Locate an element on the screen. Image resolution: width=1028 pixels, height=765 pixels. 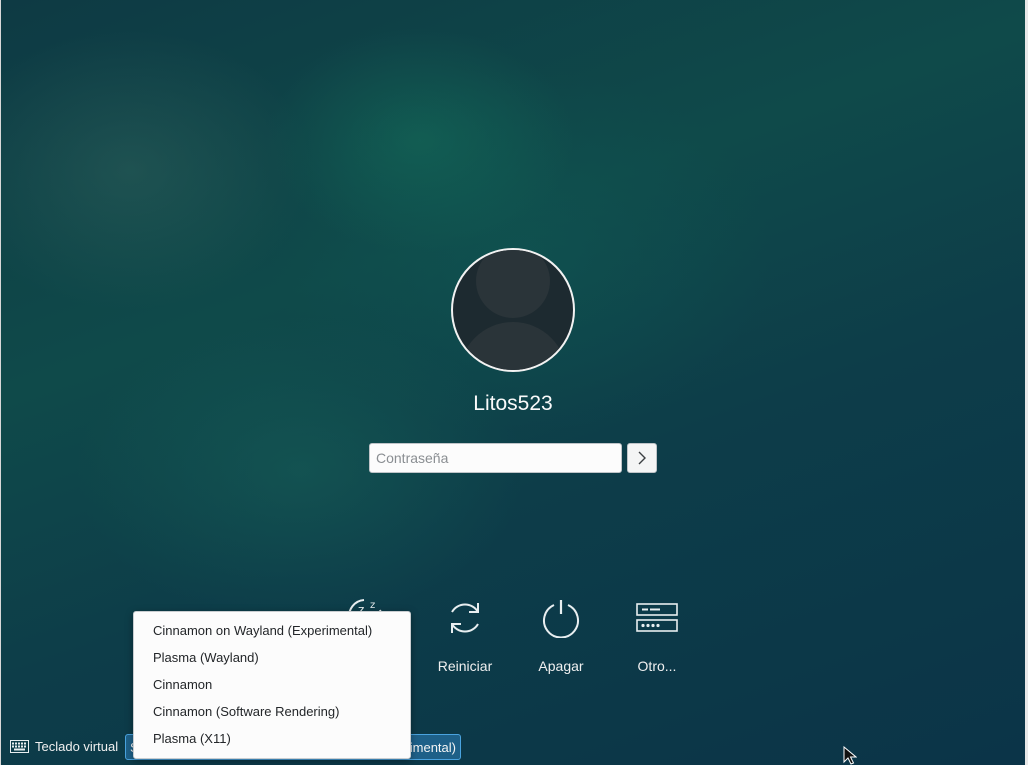
password-input is located at coordinates (495, 458).